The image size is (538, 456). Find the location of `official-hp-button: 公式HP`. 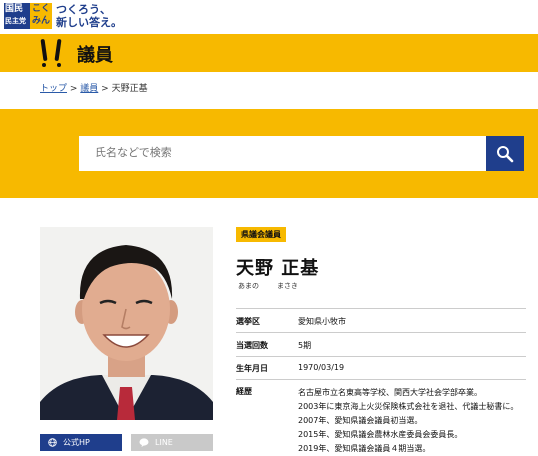

official-hp-button: 公式HP is located at coordinates (81, 442).